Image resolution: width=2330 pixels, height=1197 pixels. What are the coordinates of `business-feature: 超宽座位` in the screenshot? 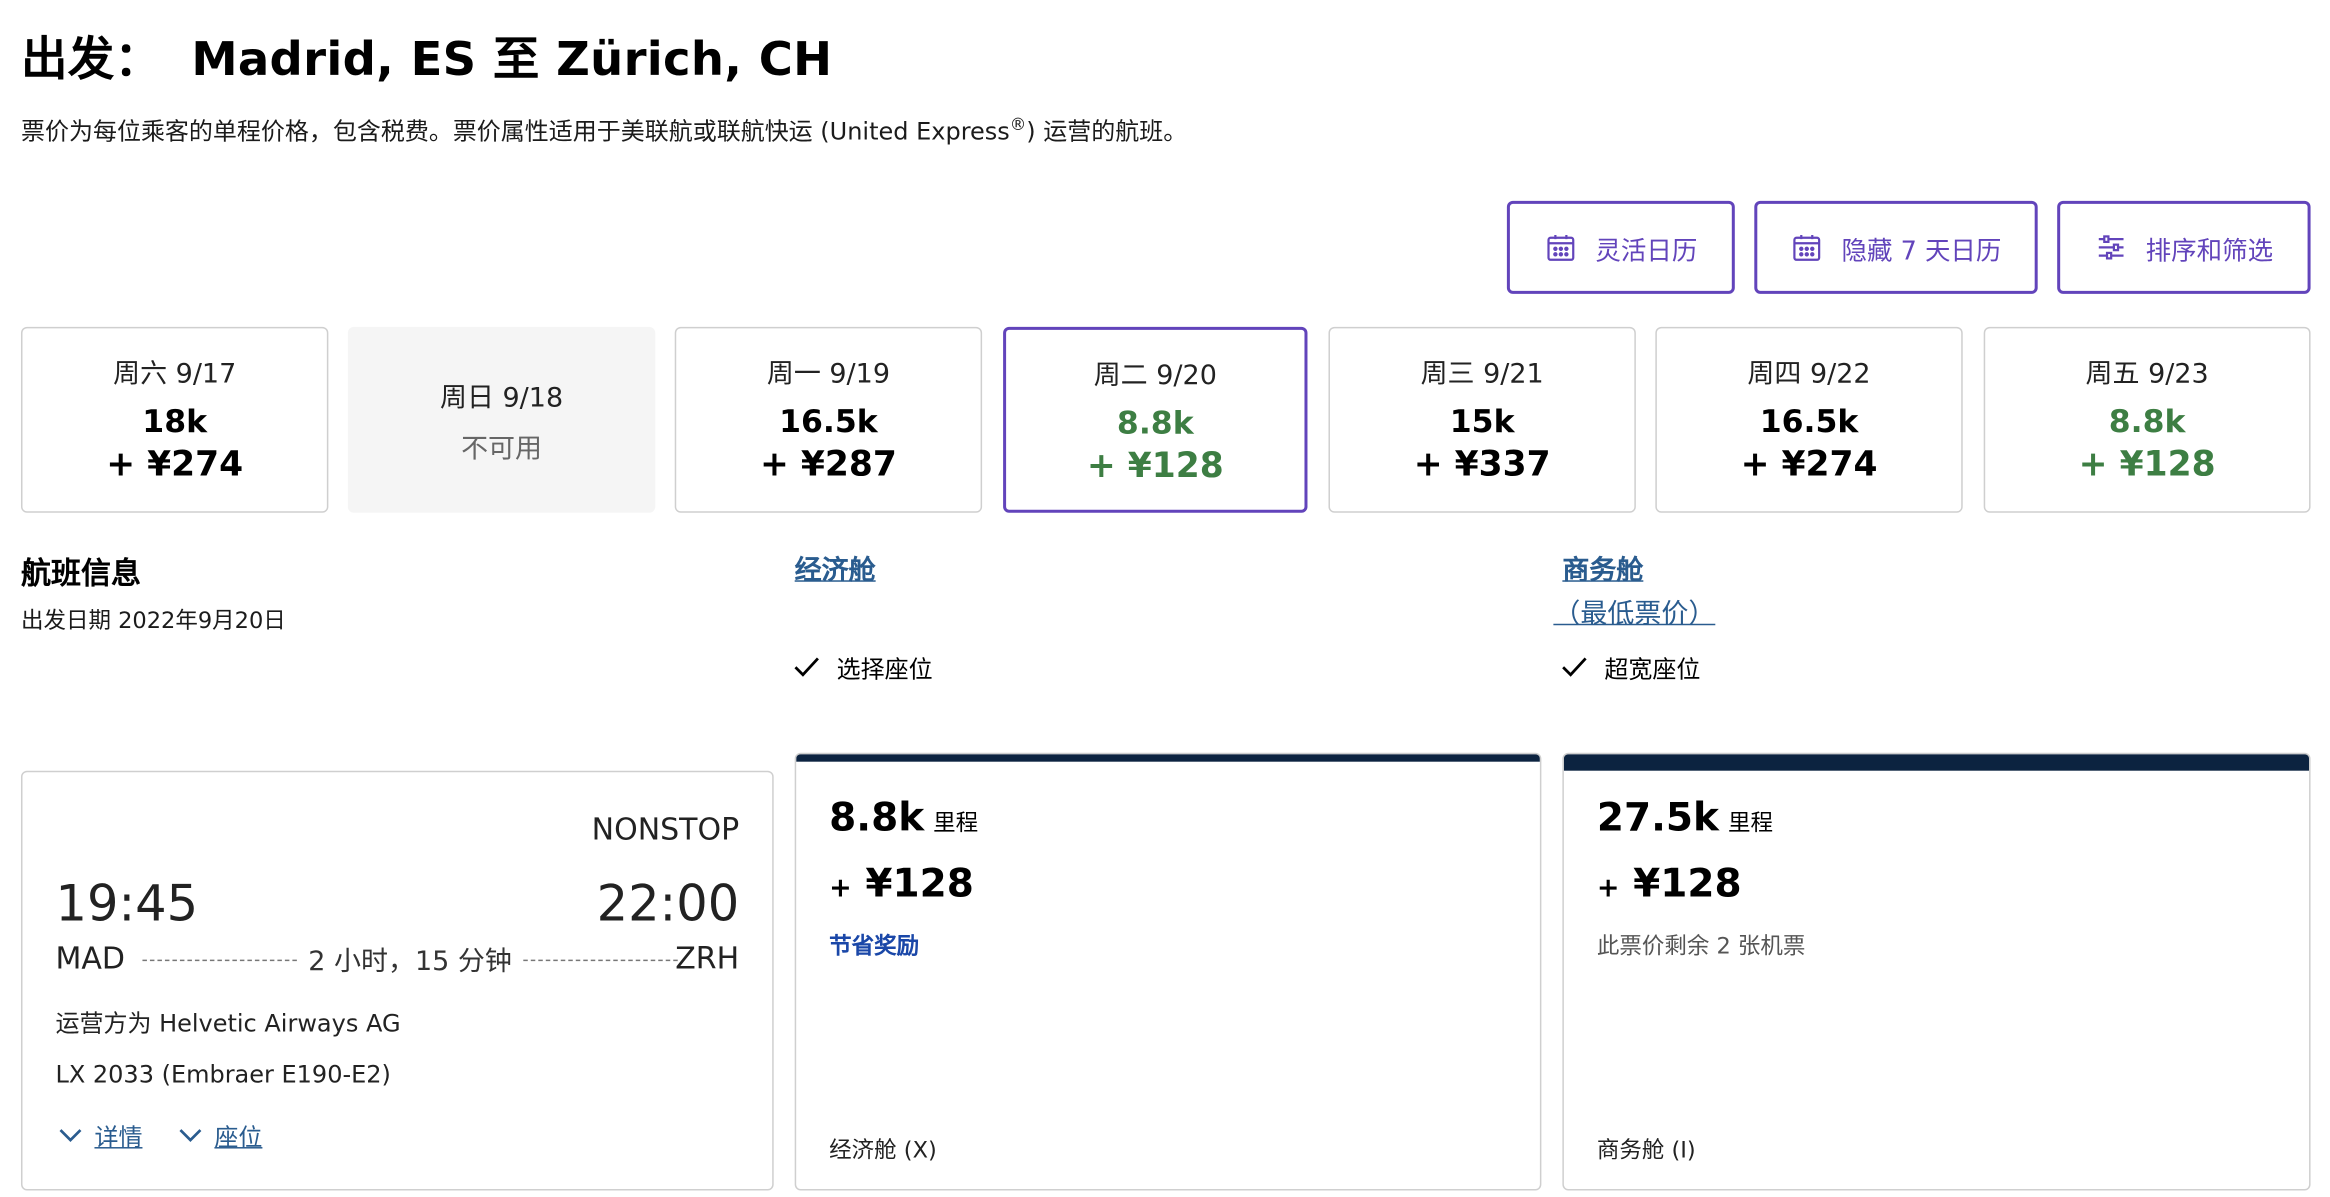 It's located at (1629, 667).